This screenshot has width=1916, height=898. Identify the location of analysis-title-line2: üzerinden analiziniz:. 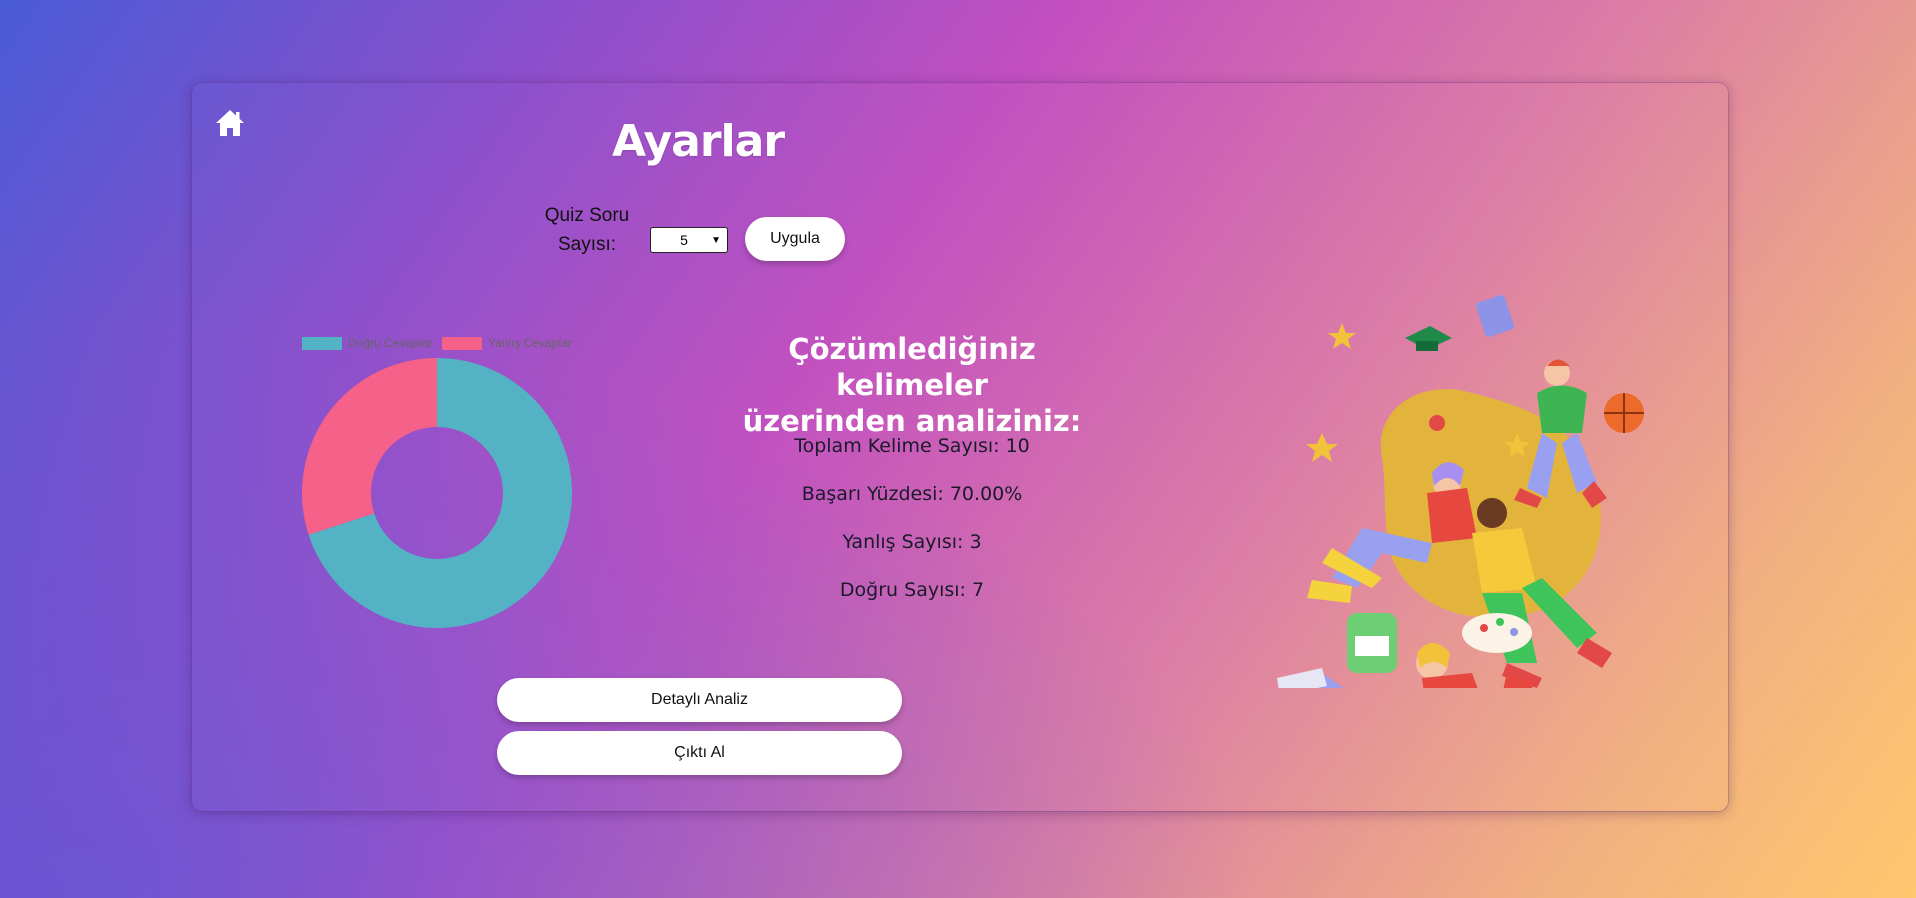
(912, 421).